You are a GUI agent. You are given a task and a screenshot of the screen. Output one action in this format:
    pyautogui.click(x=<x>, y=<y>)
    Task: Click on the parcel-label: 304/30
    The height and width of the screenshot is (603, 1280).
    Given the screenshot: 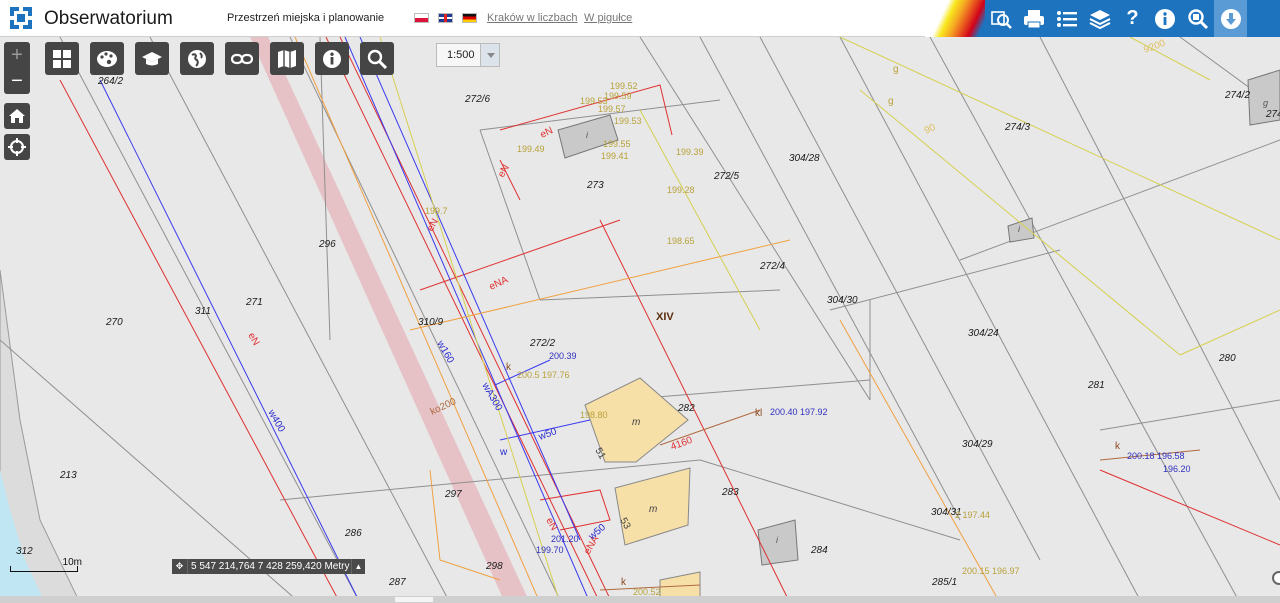 What is the action you would take?
    pyautogui.click(x=842, y=300)
    